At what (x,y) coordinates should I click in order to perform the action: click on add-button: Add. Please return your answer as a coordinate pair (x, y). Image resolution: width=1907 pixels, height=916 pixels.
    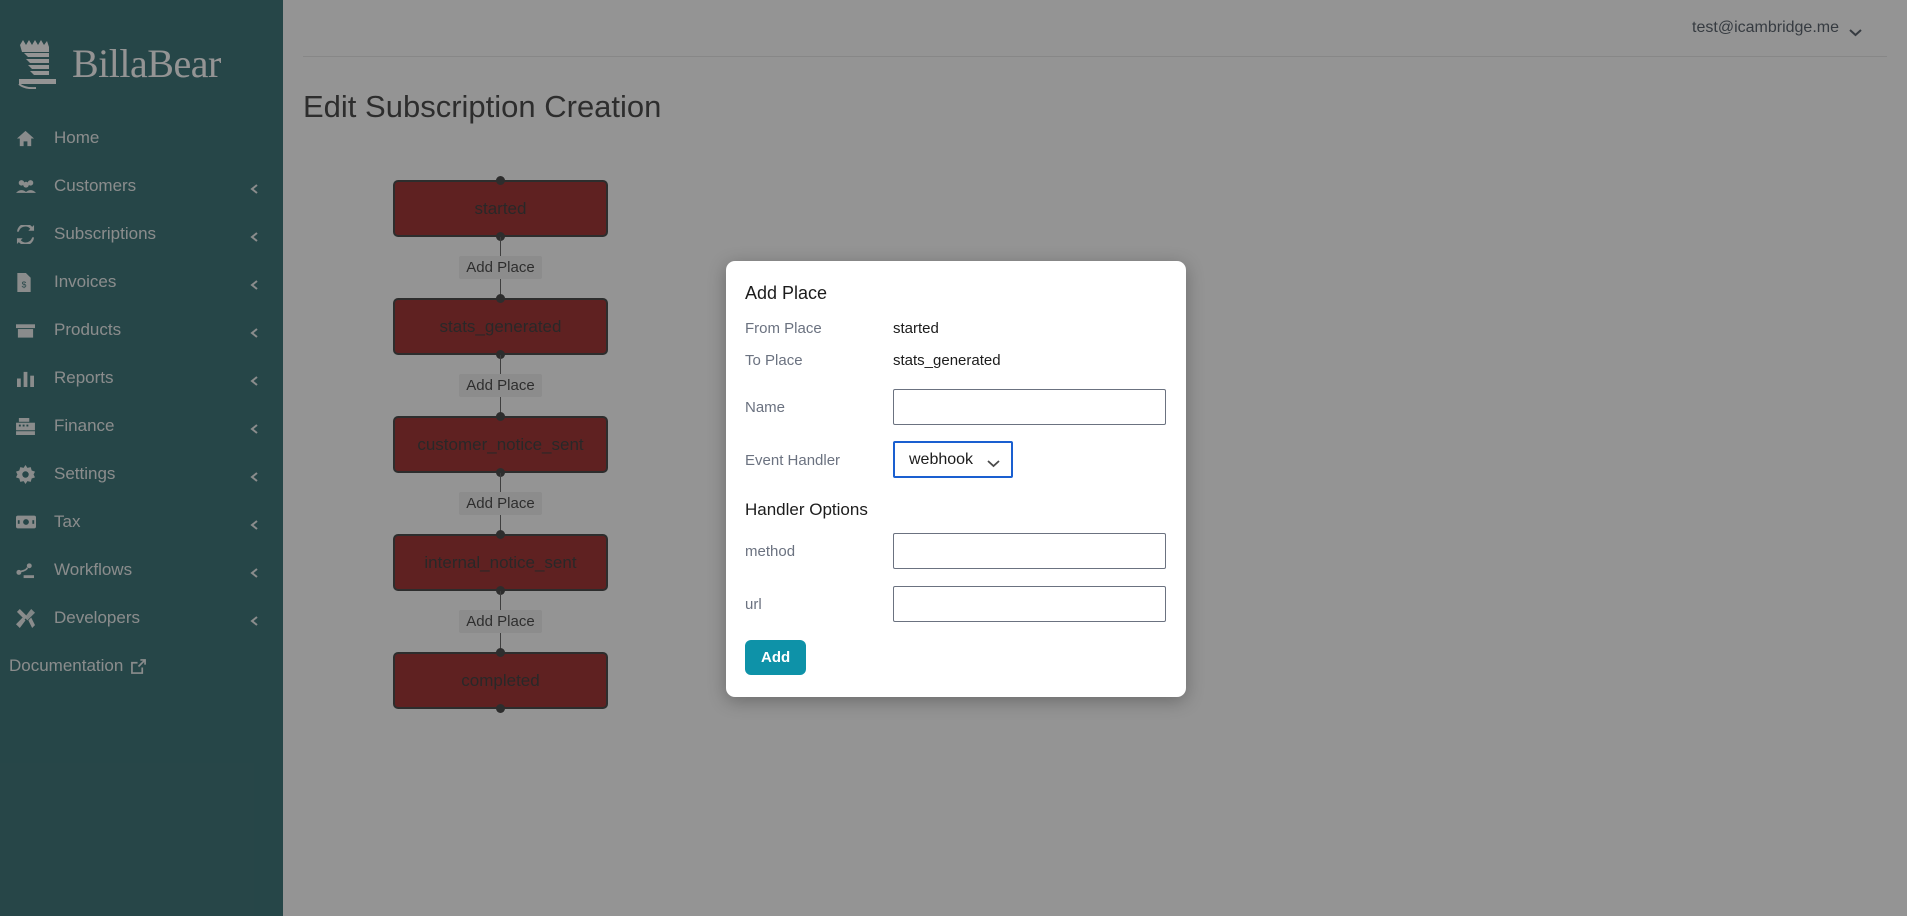
    Looking at the image, I should click on (776, 657).